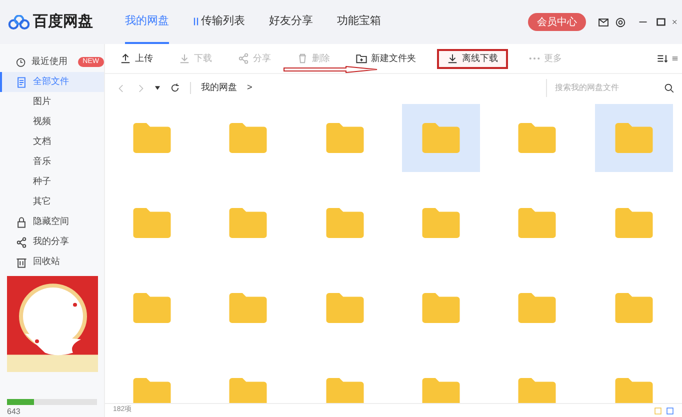 This screenshot has width=682, height=417. Describe the element at coordinates (175, 88) in the screenshot. I see `refresh-icon` at that location.